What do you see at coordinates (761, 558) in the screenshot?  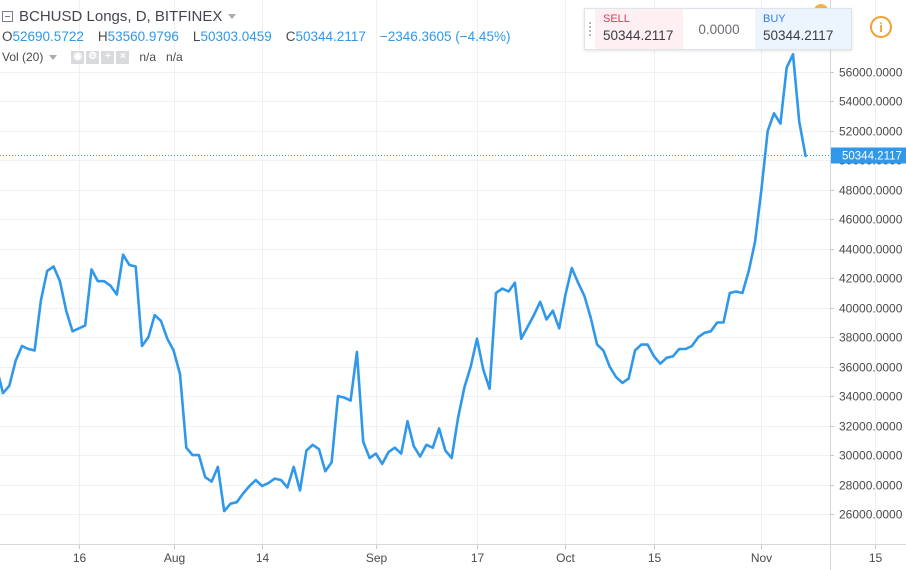 I see `x-tick-label: Nov` at bounding box center [761, 558].